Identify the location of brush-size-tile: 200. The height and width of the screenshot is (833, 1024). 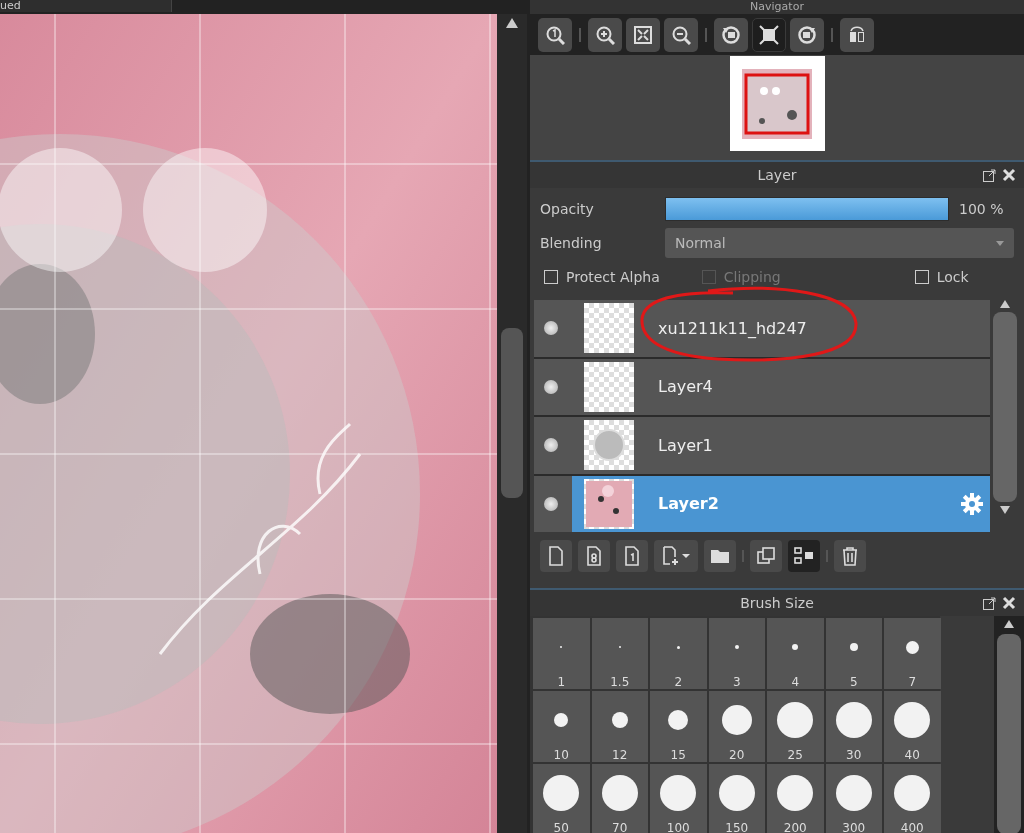
(795, 798).